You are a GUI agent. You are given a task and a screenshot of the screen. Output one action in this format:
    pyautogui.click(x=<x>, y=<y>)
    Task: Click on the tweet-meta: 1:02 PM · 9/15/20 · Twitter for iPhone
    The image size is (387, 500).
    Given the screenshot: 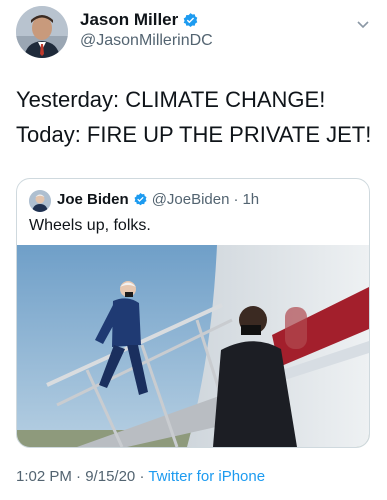 What is the action you would take?
    pyautogui.click(x=140, y=476)
    